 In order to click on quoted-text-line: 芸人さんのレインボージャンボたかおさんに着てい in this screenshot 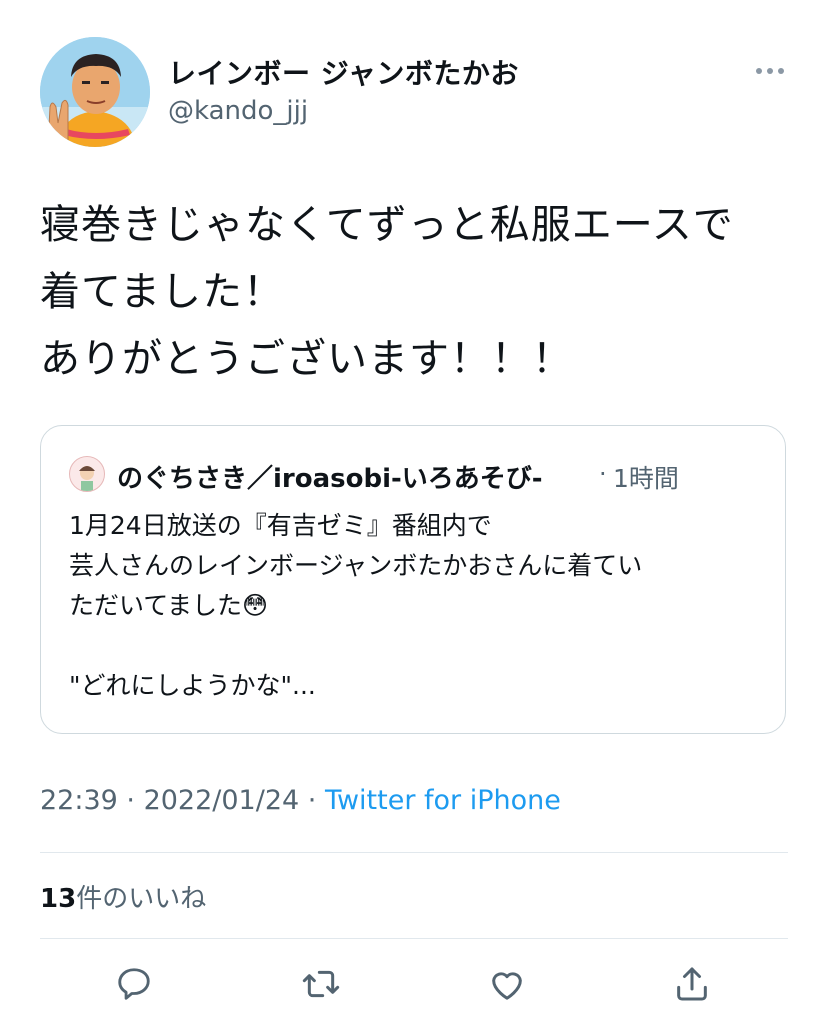, I will do `click(356, 565)`.